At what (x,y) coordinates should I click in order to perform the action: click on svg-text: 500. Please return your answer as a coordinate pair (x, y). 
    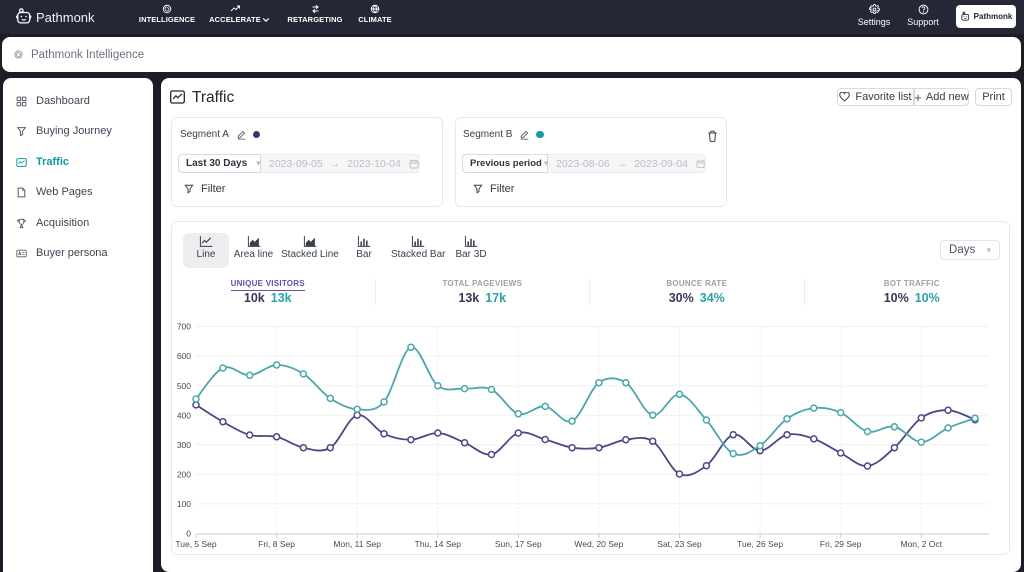
    Looking at the image, I should click on (184, 386).